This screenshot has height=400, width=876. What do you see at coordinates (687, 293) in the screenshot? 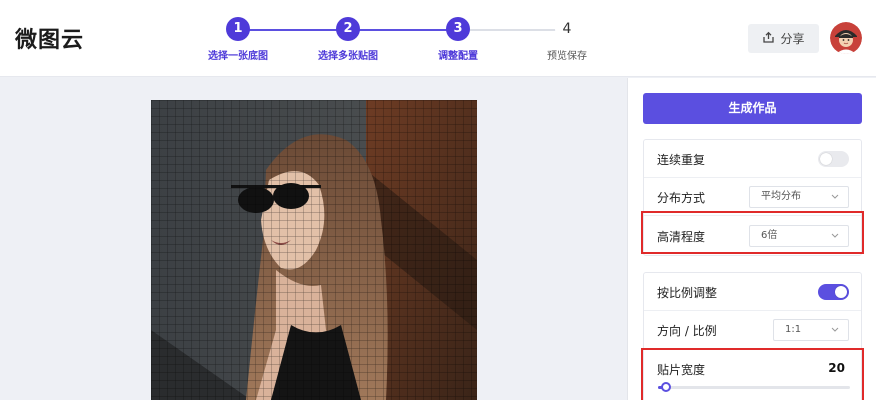
I see `ratio-adjust-label: 按比例调整` at bounding box center [687, 293].